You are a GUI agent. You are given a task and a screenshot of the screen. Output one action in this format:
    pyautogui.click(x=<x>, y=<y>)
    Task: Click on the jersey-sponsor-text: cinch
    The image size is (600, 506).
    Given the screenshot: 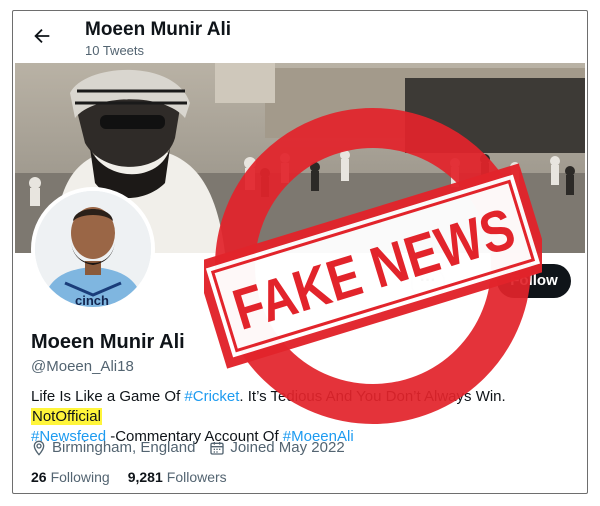 What is the action you would take?
    pyautogui.click(x=92, y=300)
    